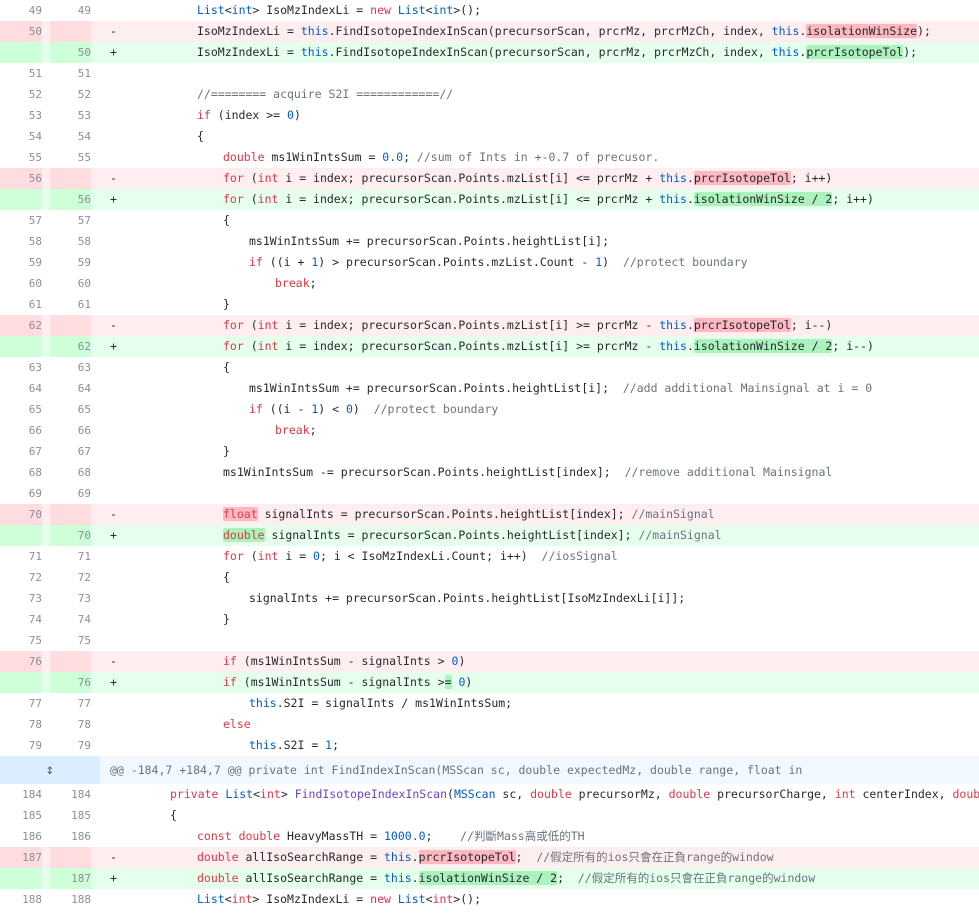 The image size is (979, 917). What do you see at coordinates (70, 94) in the screenshot?
I see `new-line-number: 52` at bounding box center [70, 94].